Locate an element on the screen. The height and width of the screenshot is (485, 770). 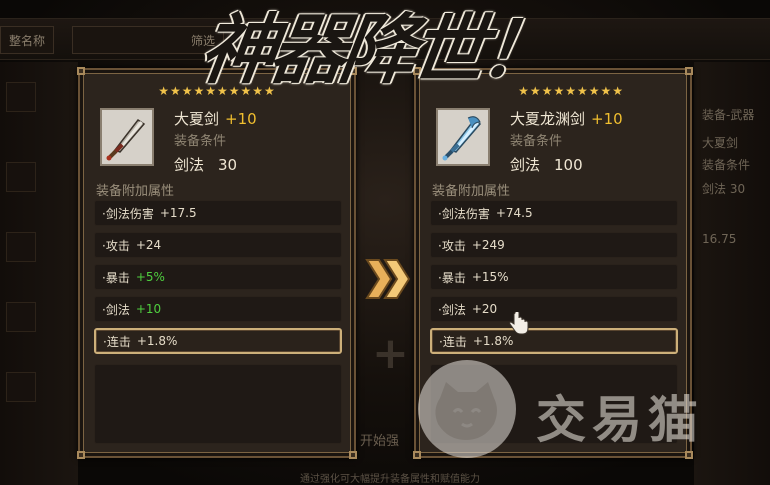
attribute-value: +24 is located at coordinates (148, 245).